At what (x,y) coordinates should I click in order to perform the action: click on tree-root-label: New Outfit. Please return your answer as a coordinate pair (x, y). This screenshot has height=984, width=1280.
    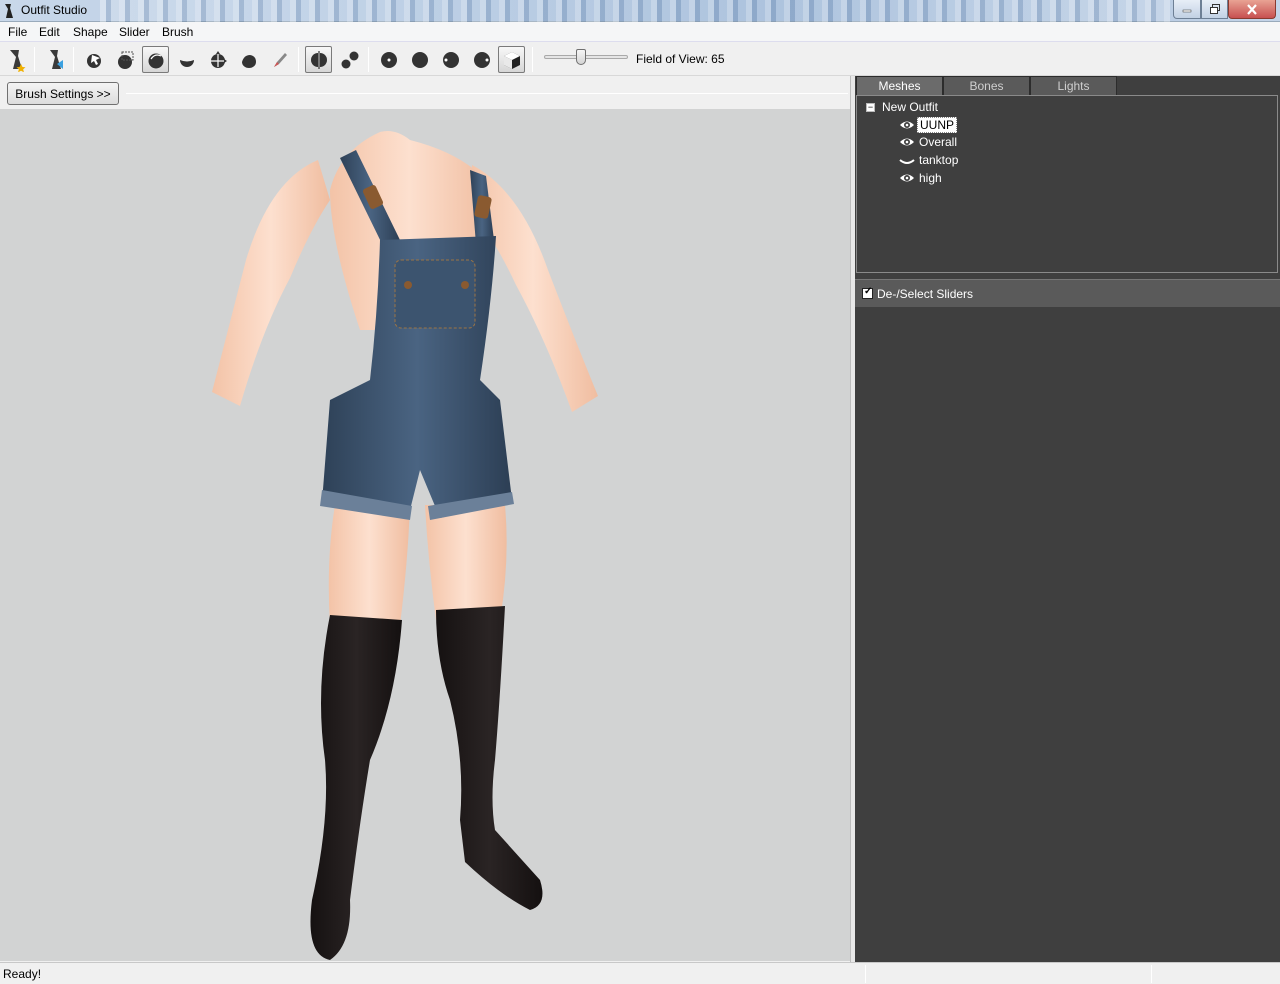
    Looking at the image, I should click on (910, 107).